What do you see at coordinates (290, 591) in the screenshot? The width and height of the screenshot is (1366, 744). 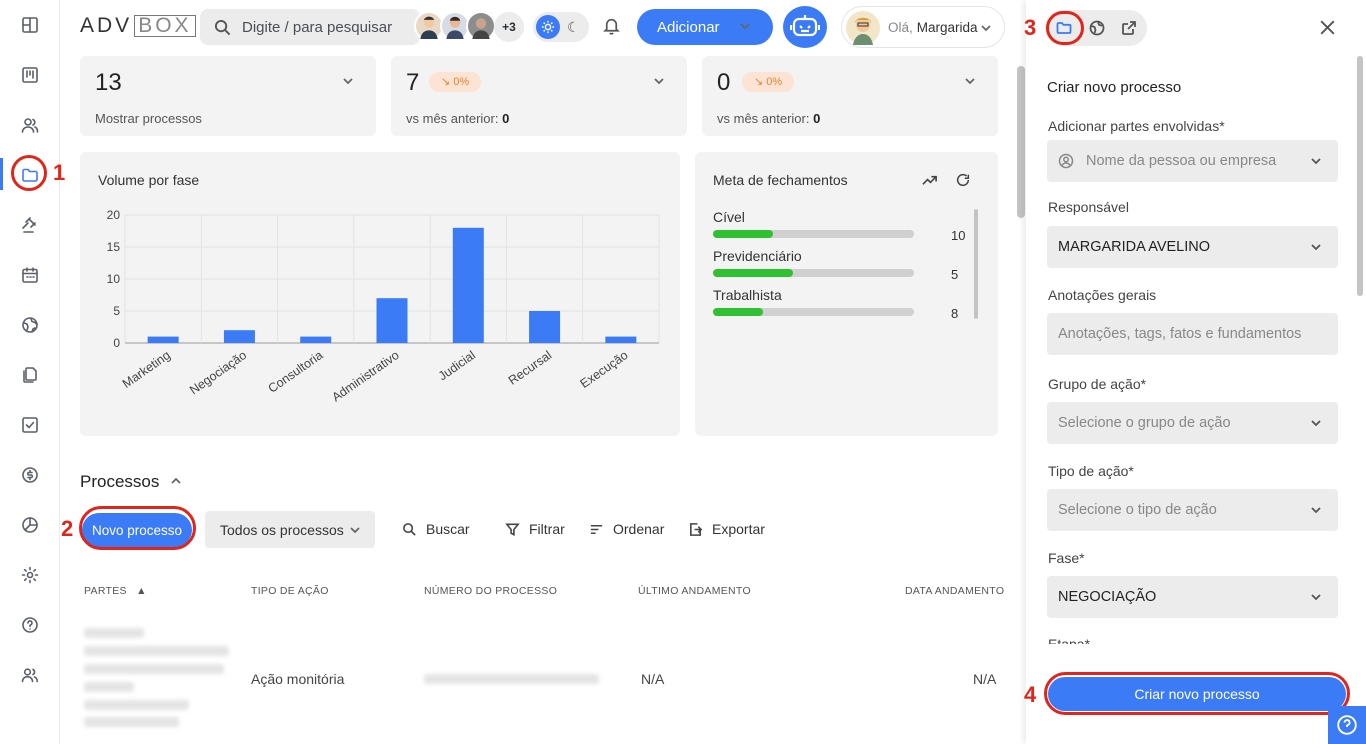 I see `column-header-tipo: TIPO DE AÇÃO` at bounding box center [290, 591].